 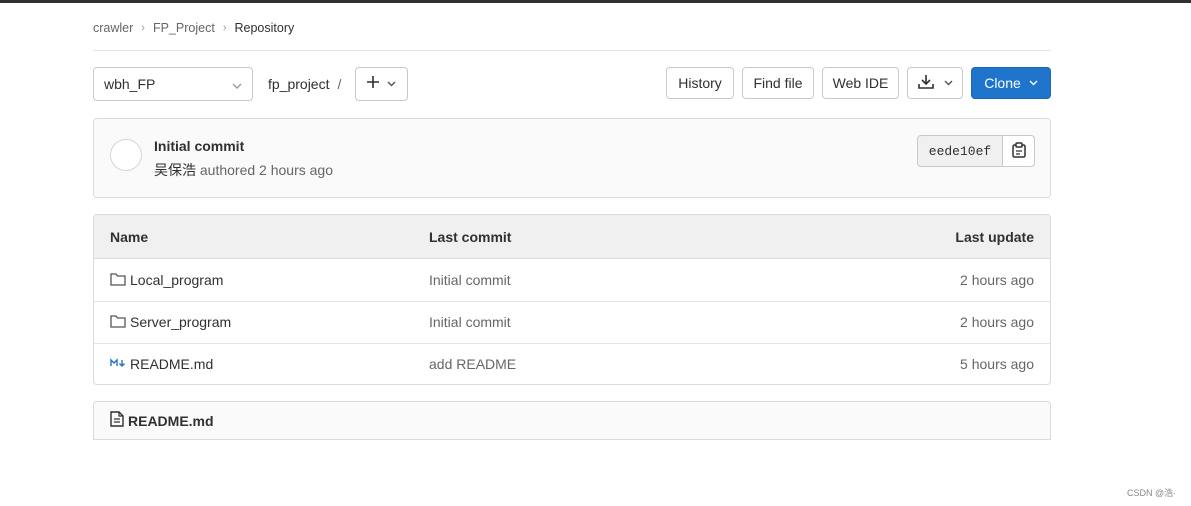 I want to click on table-row: README.md add README 5 hours ago, so click(x=572, y=363).